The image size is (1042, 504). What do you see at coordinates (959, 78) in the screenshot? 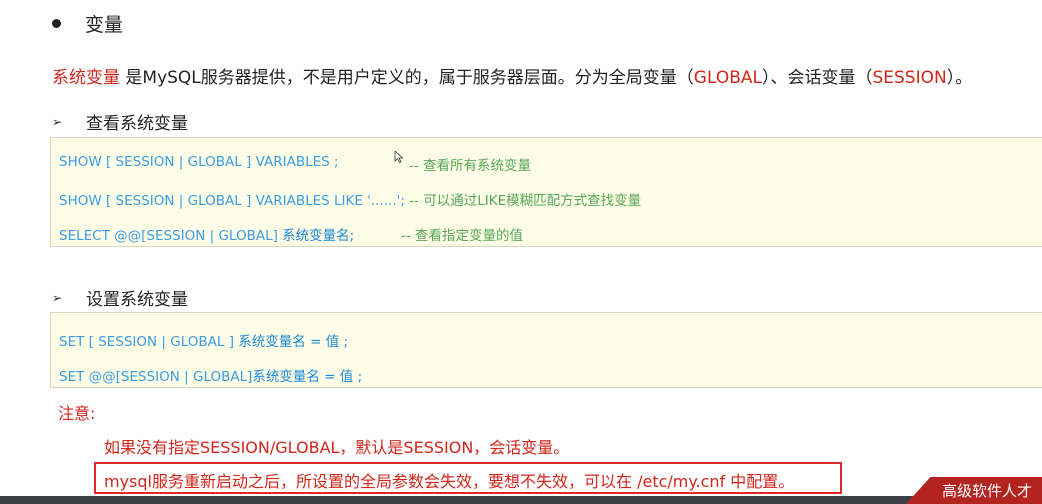
I see `intro-text-3: ）。` at bounding box center [959, 78].